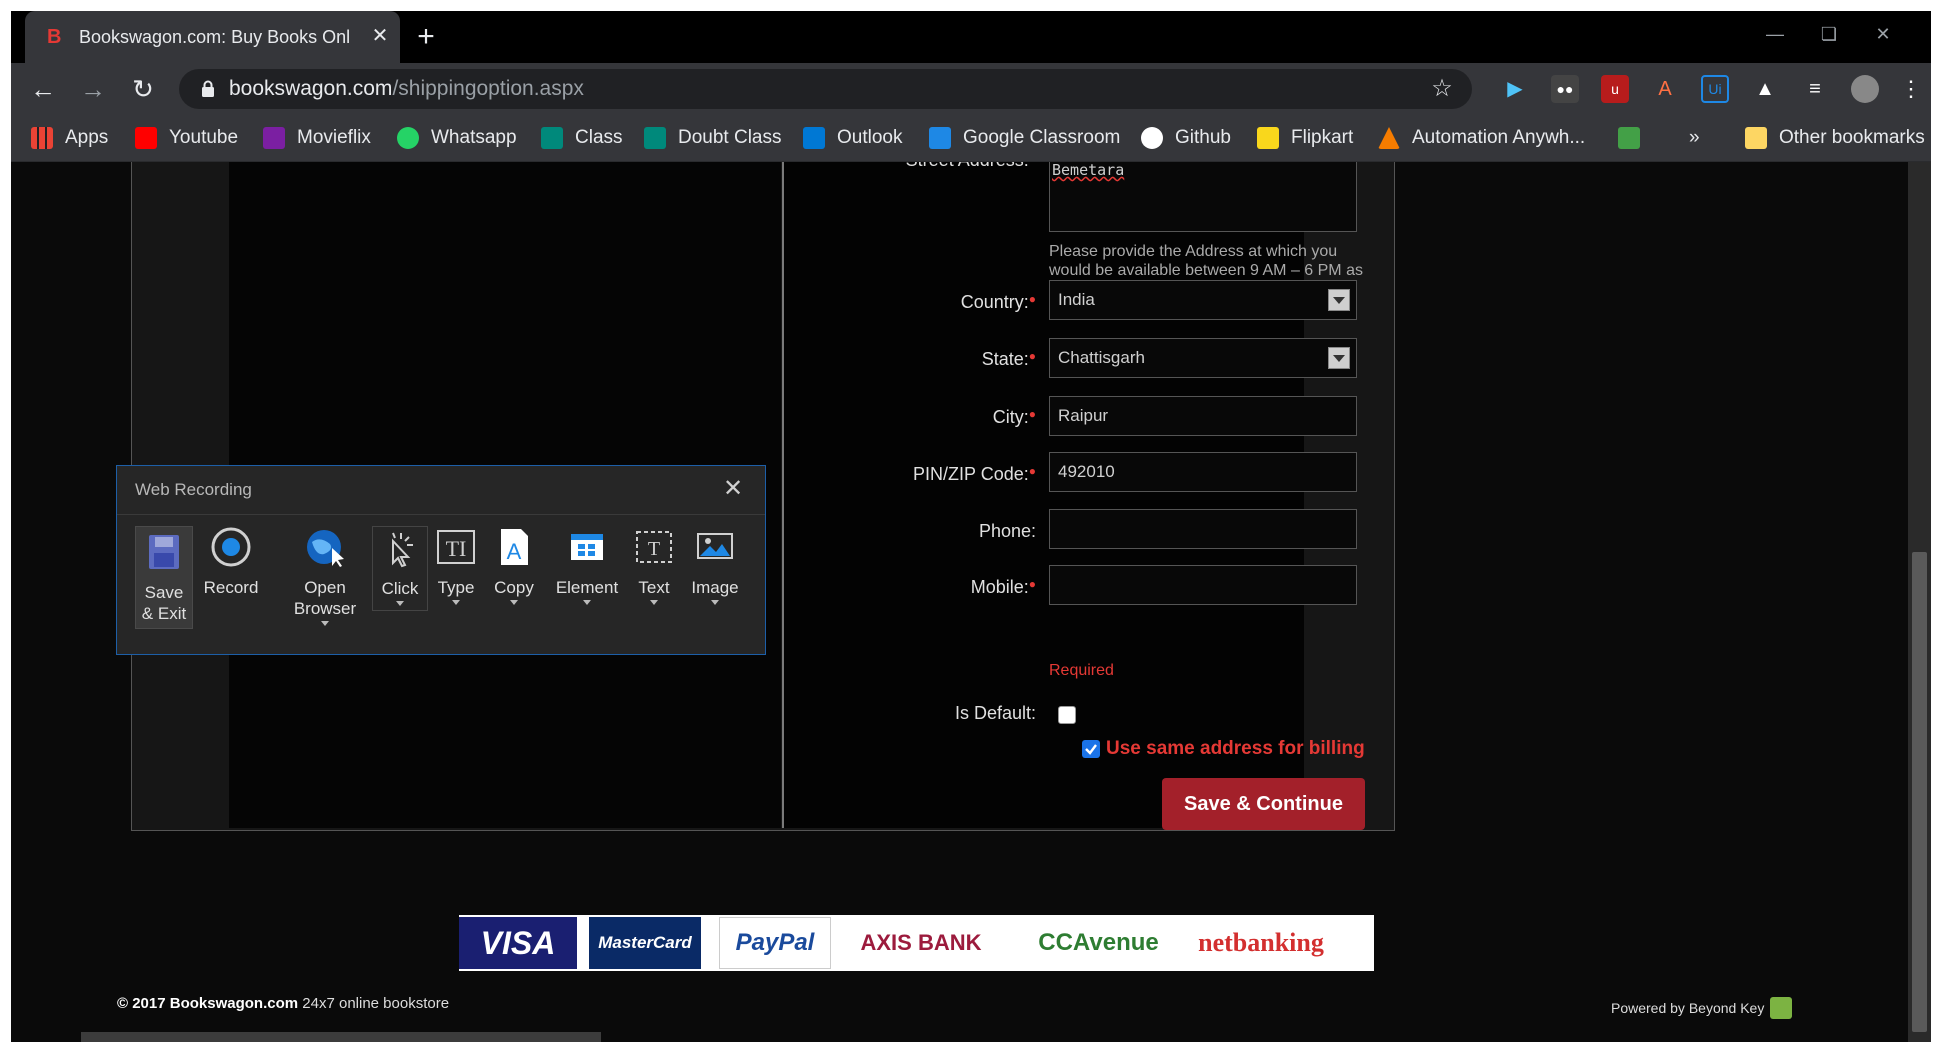 This screenshot has height=1042, width=1942. I want to click on bookmark-label: Apps, so click(87, 137).